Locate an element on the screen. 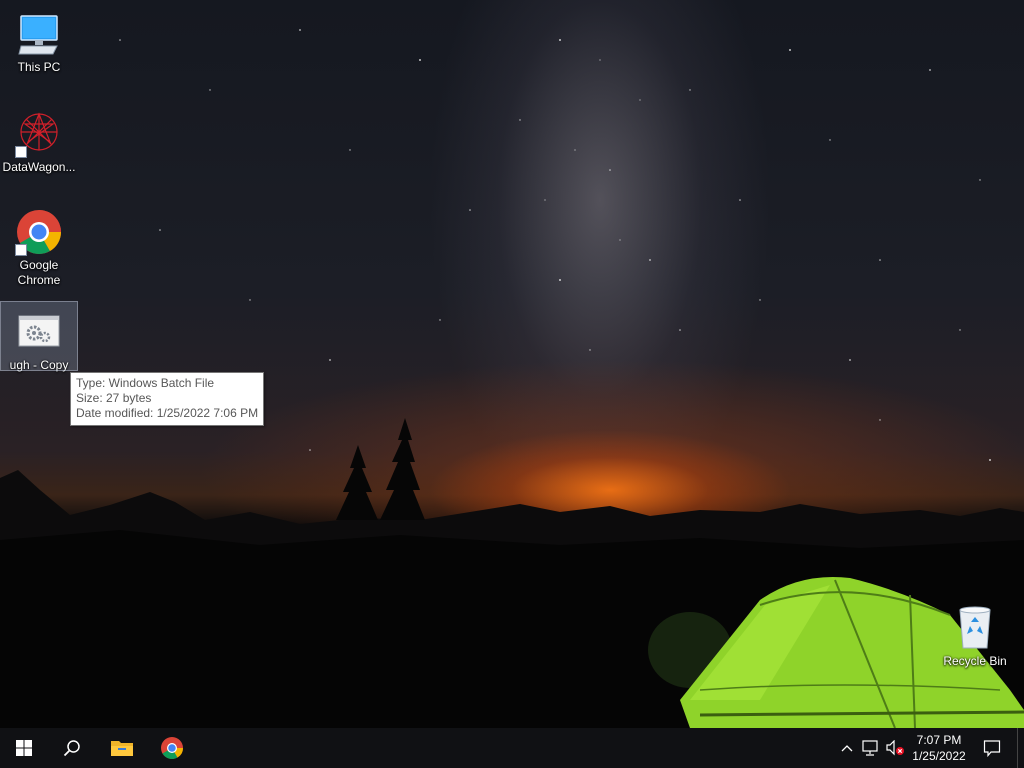 This screenshot has width=1024, height=768. chevron-up-icon is located at coordinates (847, 748).